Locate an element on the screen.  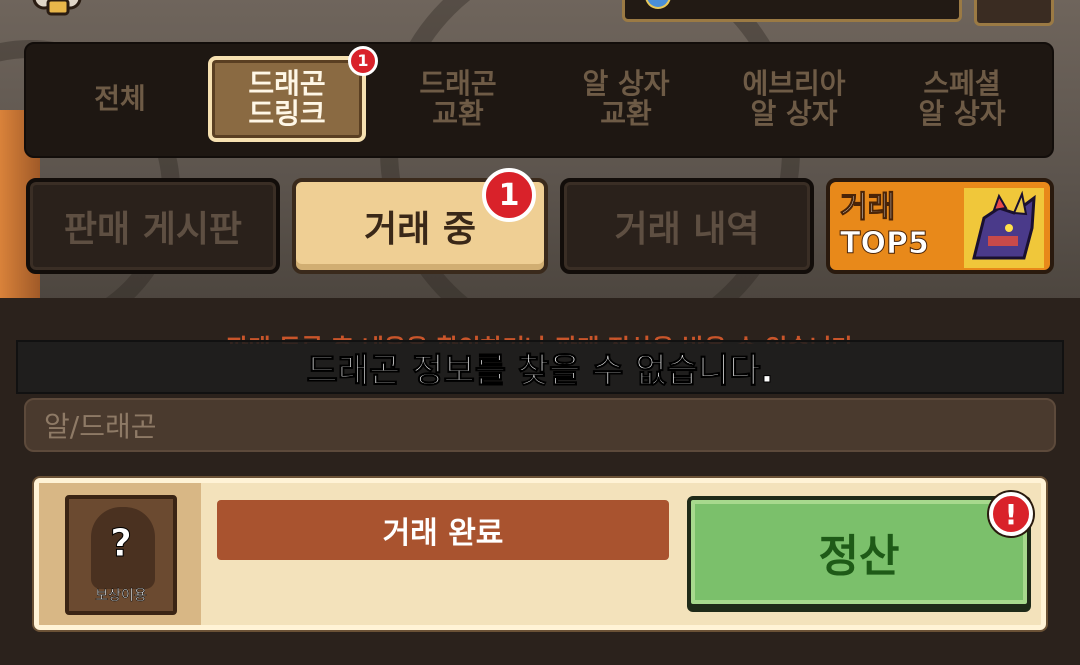
toast-message: 드래곤 정보를 찾을 수 없습니다. is located at coordinates (540, 367).